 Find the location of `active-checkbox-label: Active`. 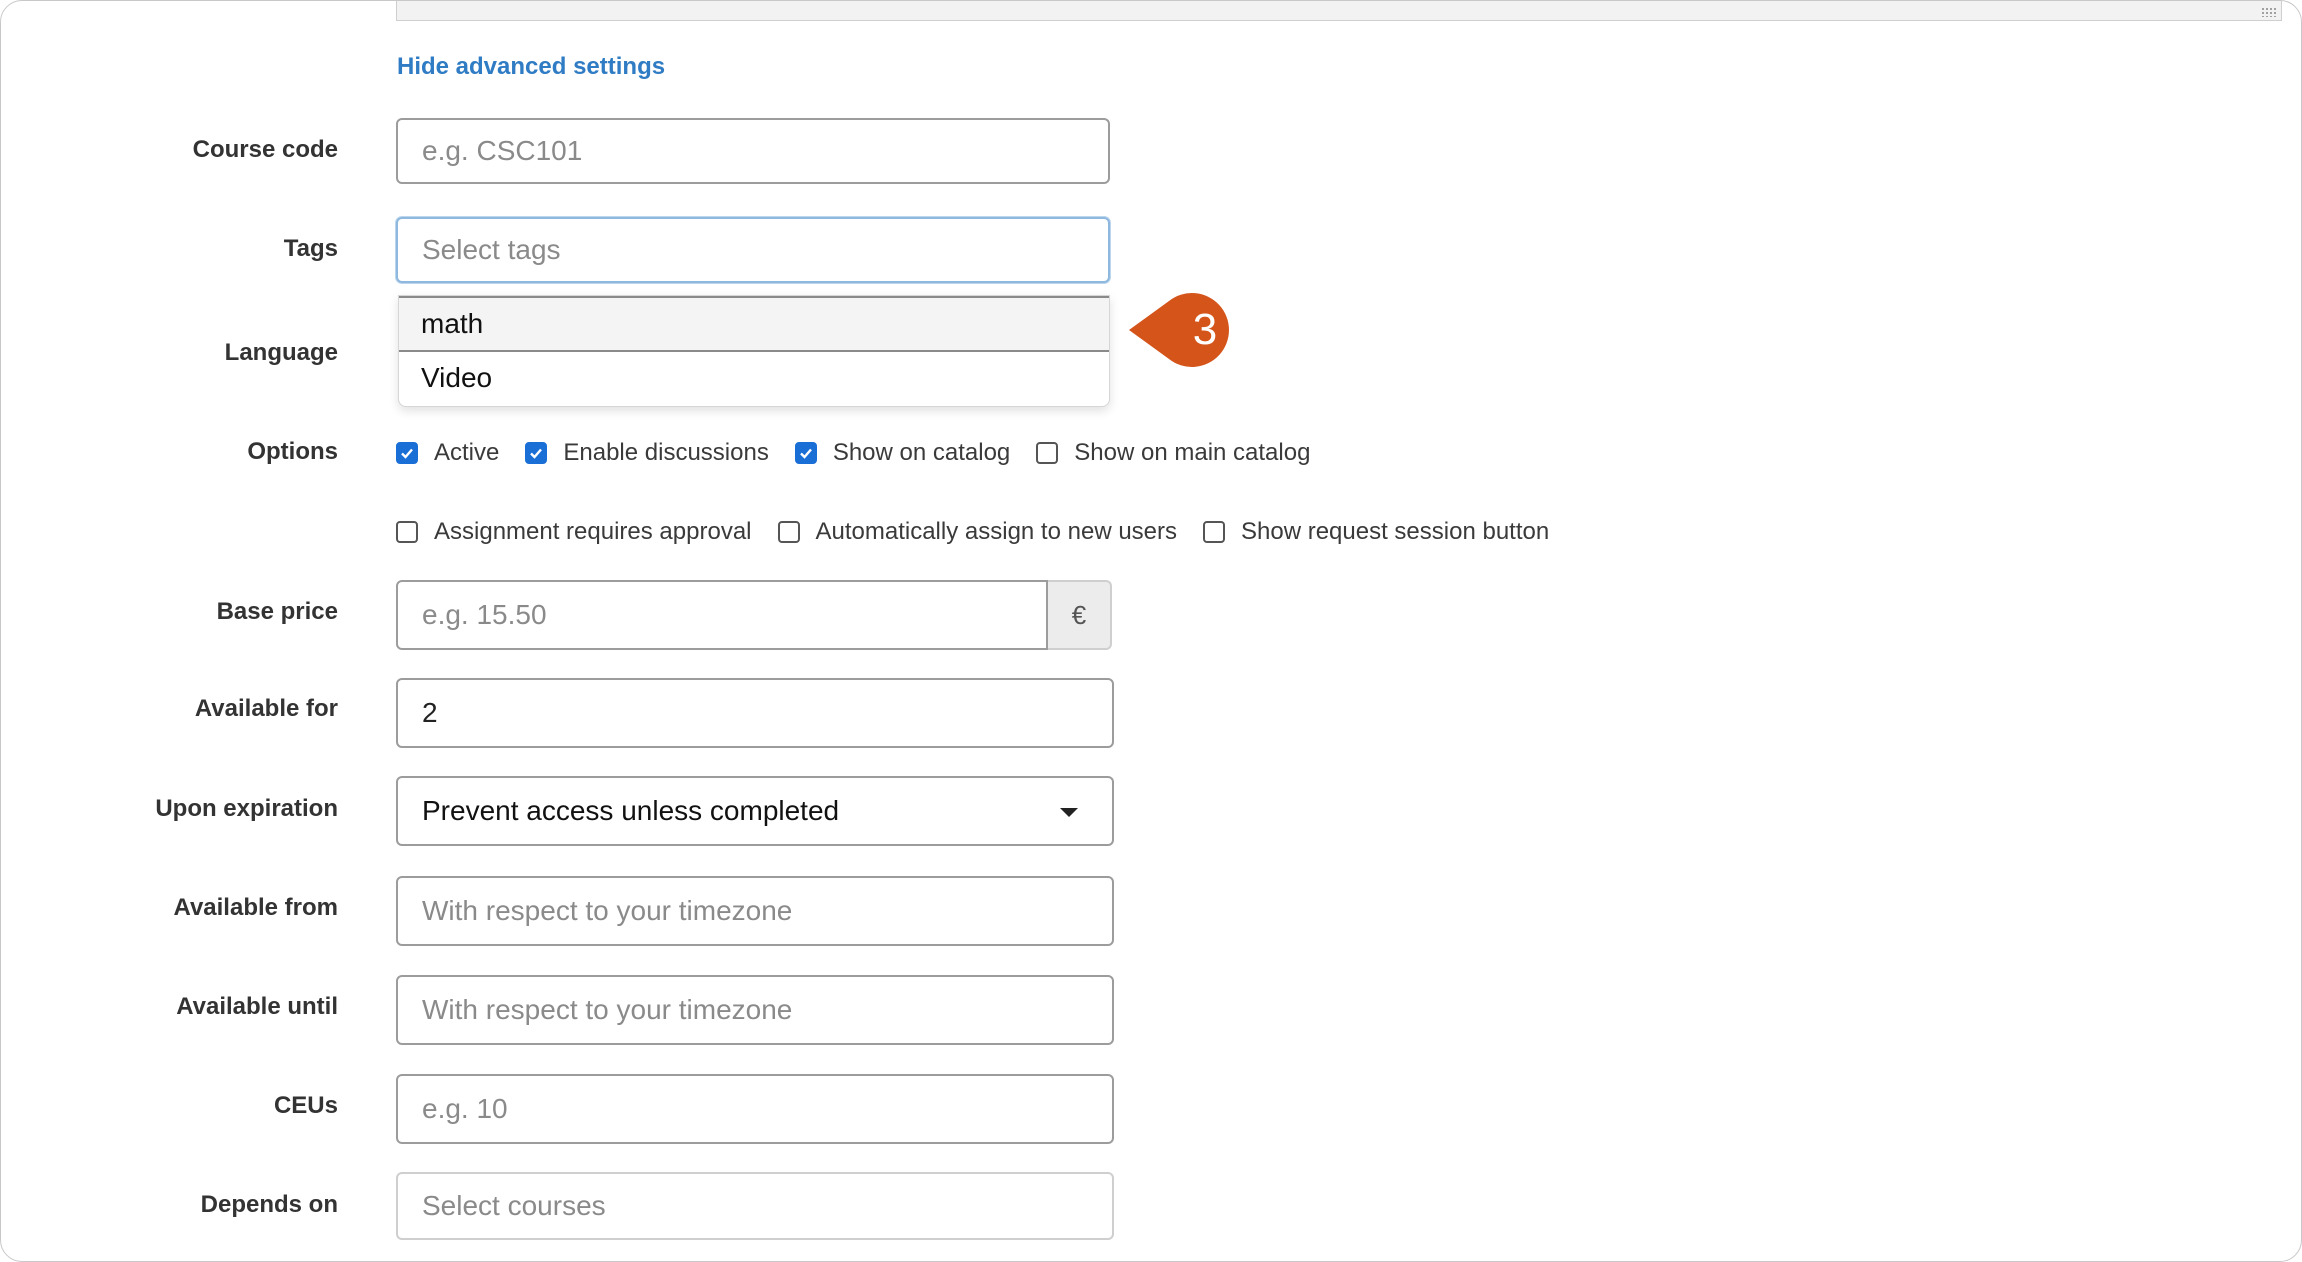

active-checkbox-label: Active is located at coordinates (467, 452).